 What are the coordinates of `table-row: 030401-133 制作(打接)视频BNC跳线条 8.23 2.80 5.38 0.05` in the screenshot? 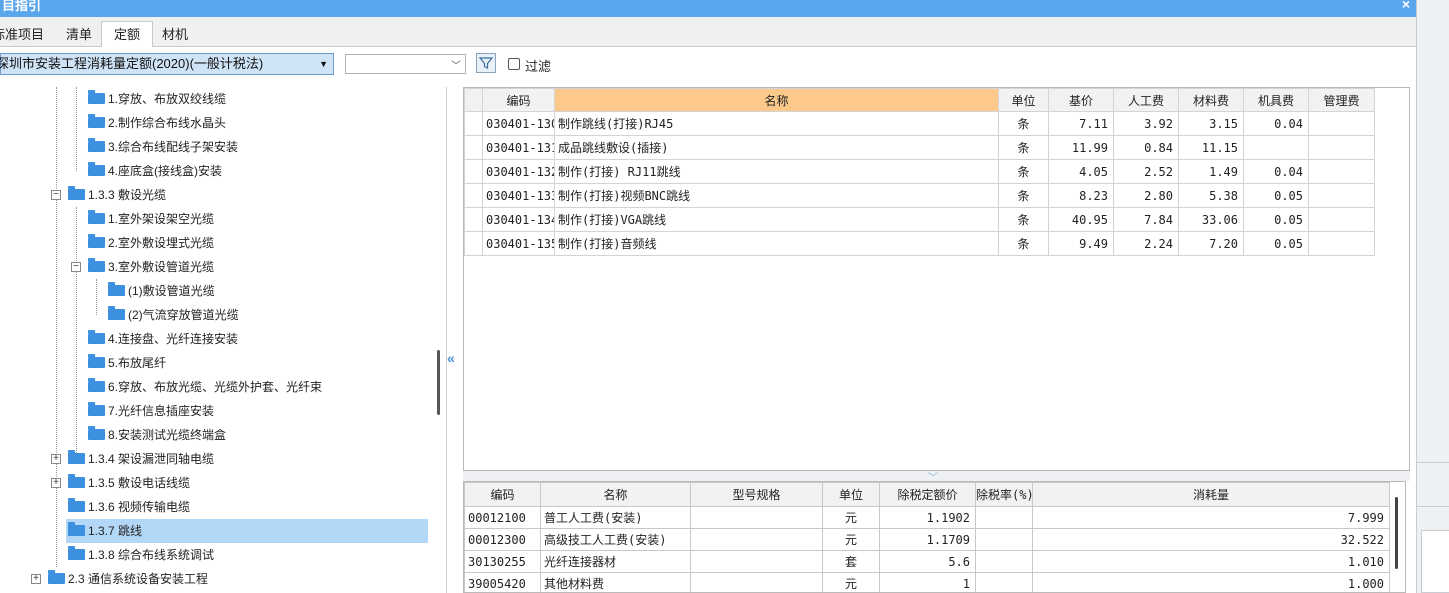 It's located at (919, 195).